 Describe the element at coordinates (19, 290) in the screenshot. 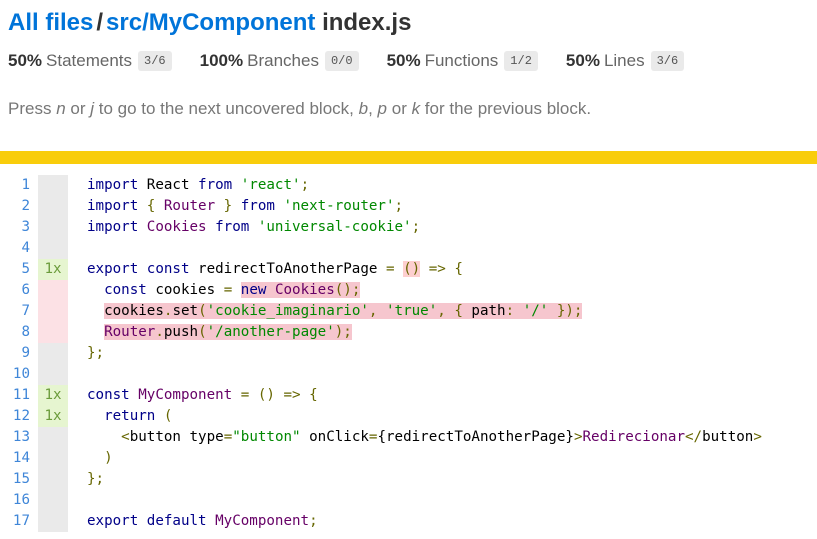

I see `line-number-link: 6` at that location.